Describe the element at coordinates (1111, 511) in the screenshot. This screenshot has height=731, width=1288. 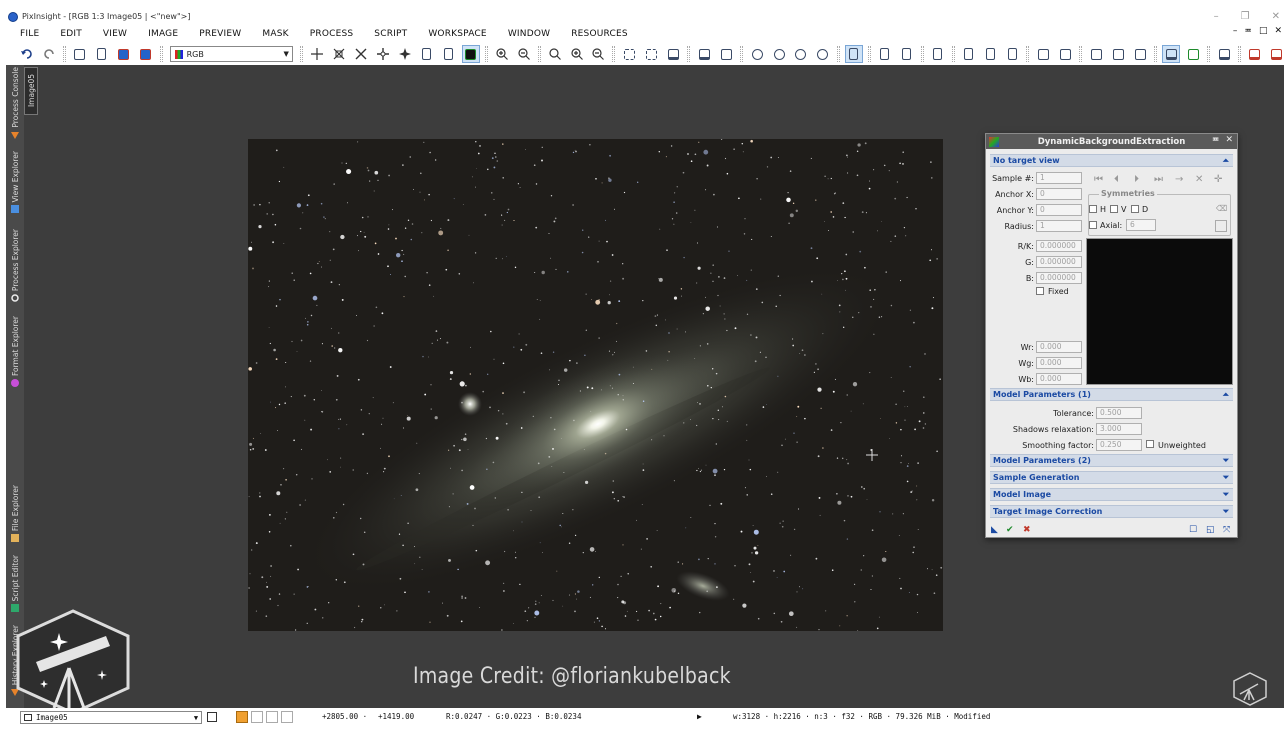
I see `section-target-image-correction: Target Image Correction ⏷` at that location.